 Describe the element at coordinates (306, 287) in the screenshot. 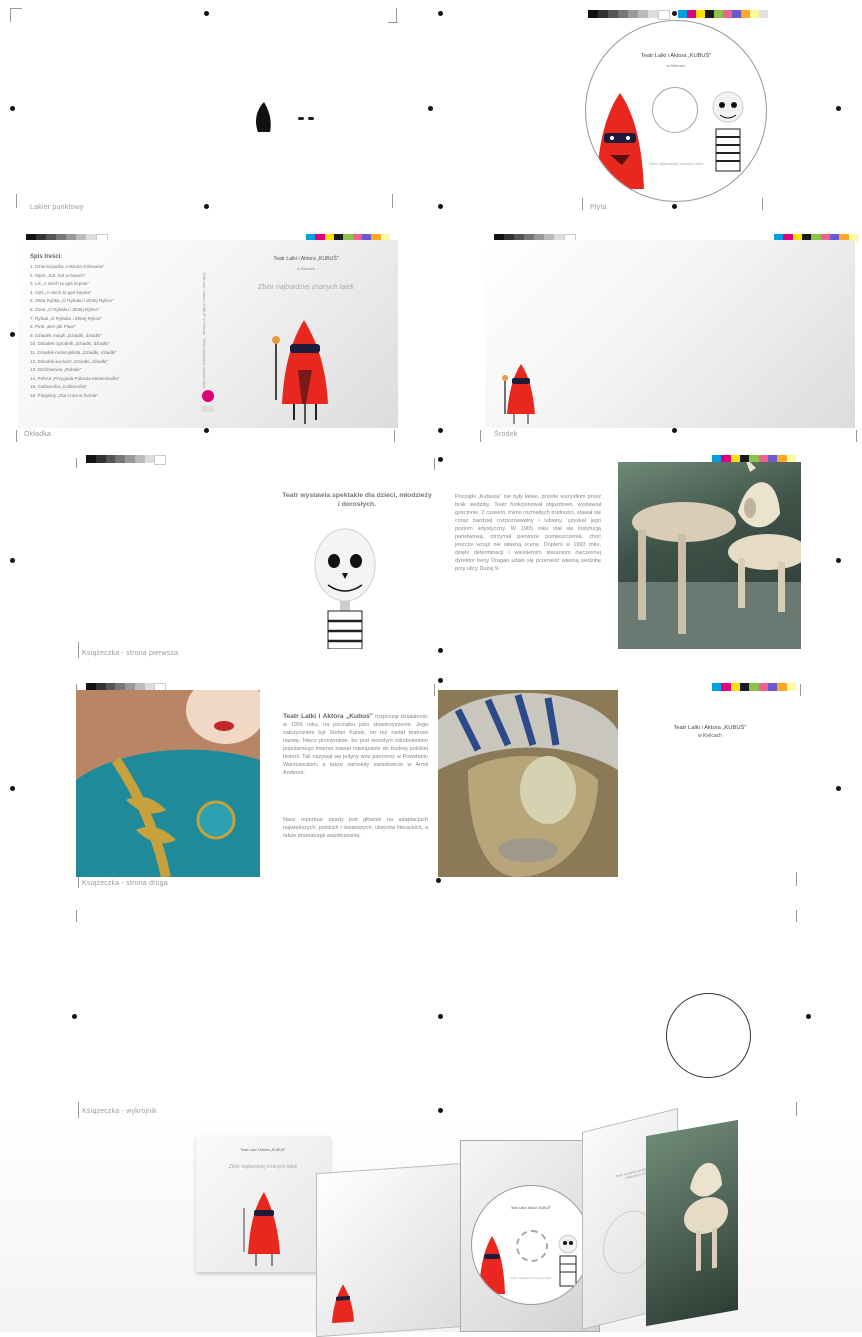

I see `cover-front-subtitle: Zbiór najbardziej znanych lalek` at that location.